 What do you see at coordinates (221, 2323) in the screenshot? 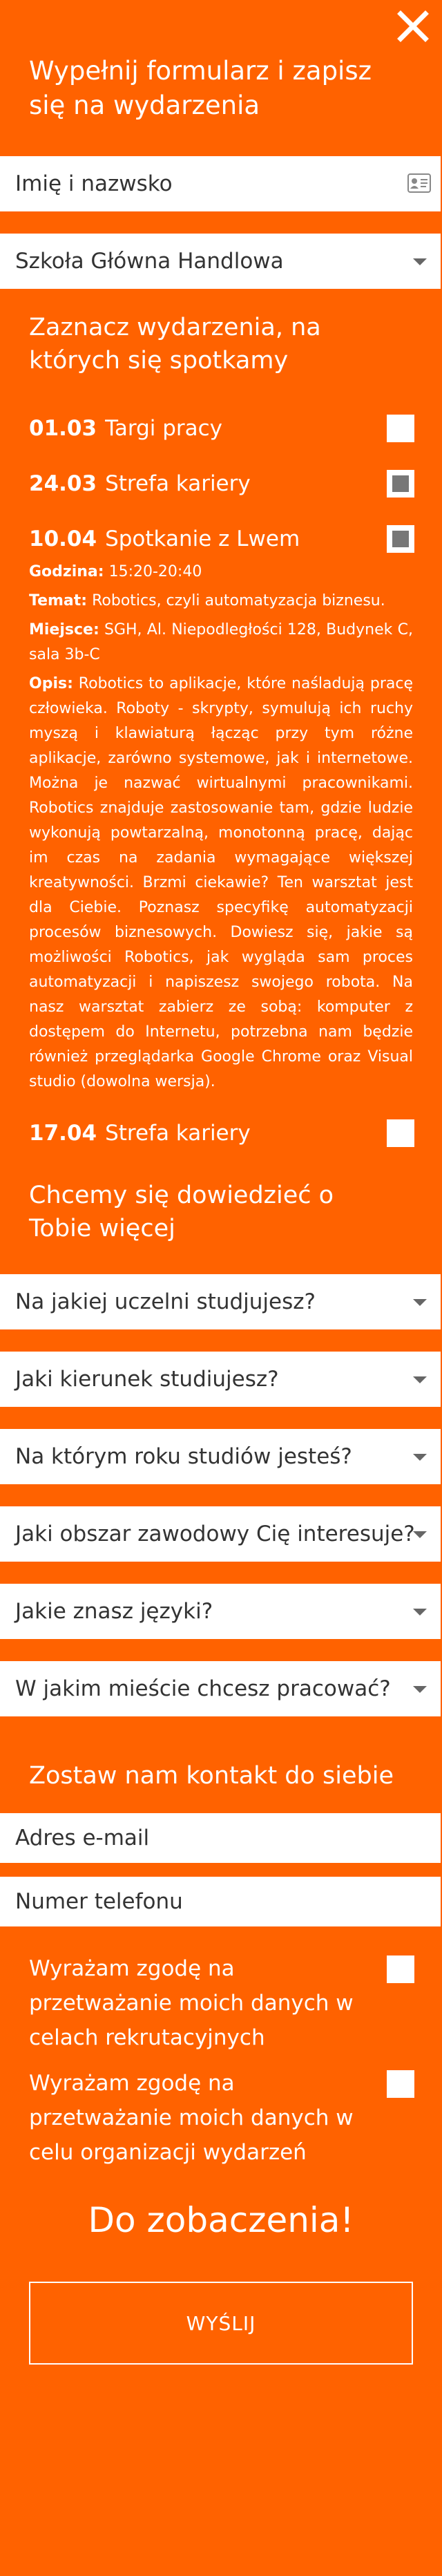
I see `submit-button: WYŚLIJ` at bounding box center [221, 2323].